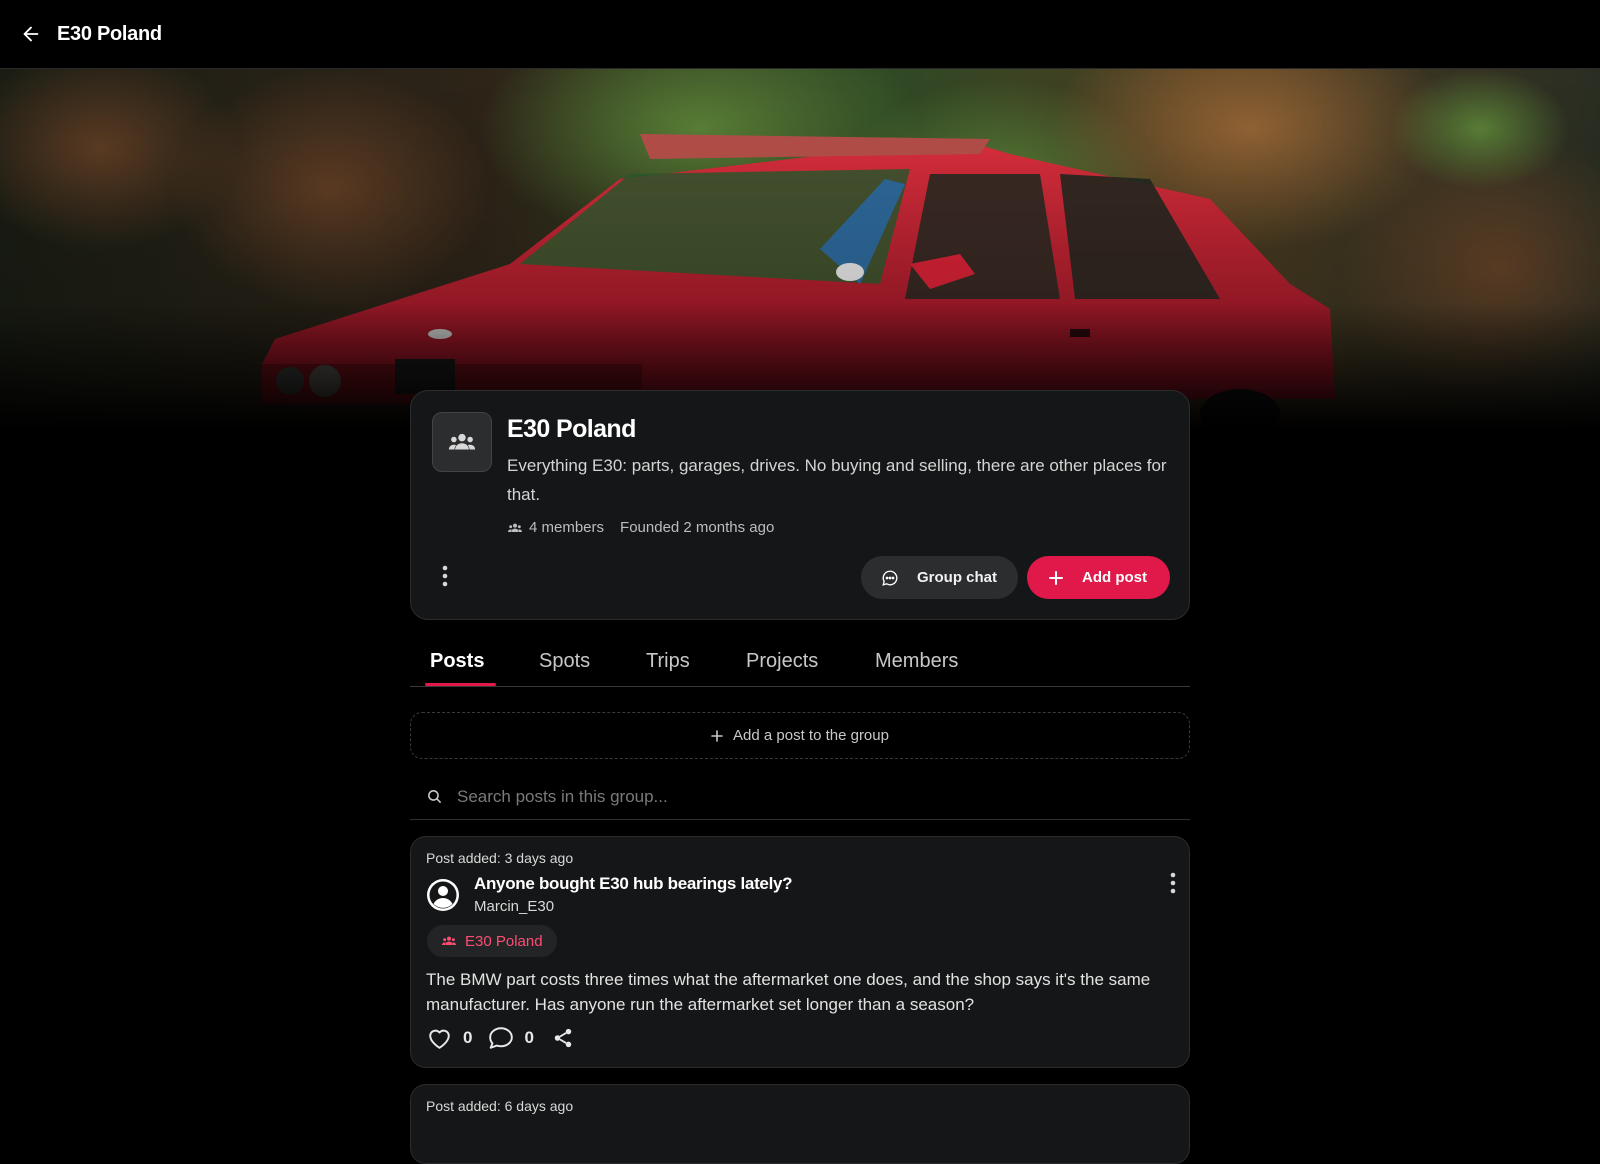 Image resolution: width=1600 pixels, height=1164 pixels. I want to click on group-chip: E30 Poland, so click(492, 941).